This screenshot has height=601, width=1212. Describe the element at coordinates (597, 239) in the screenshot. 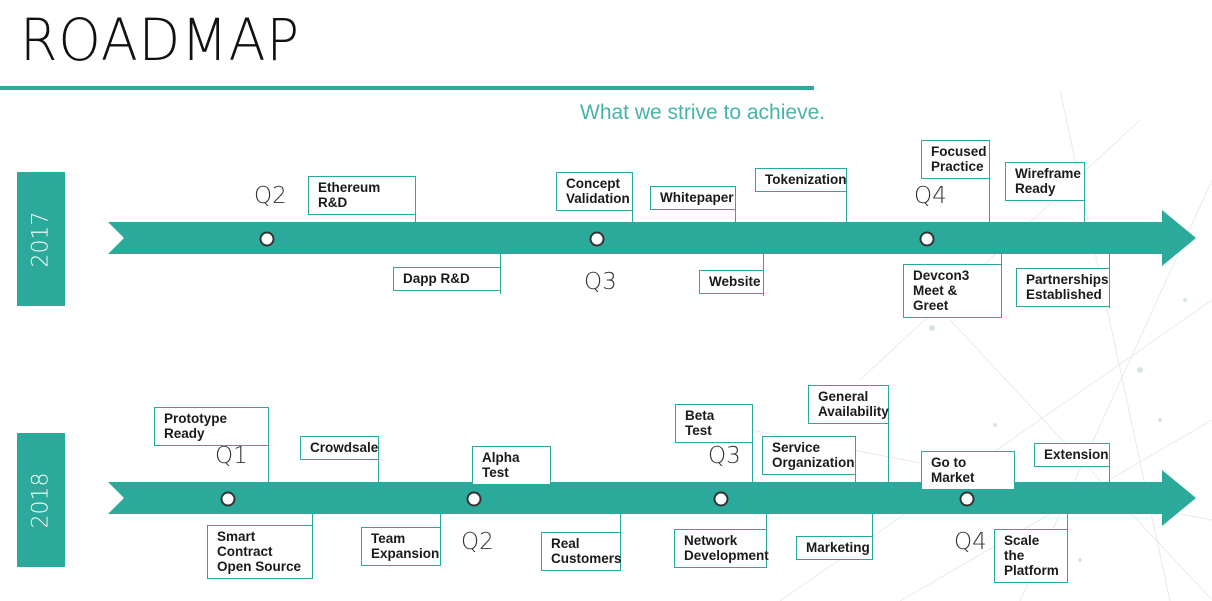

I see `timeline-marker-q3-2017` at that location.